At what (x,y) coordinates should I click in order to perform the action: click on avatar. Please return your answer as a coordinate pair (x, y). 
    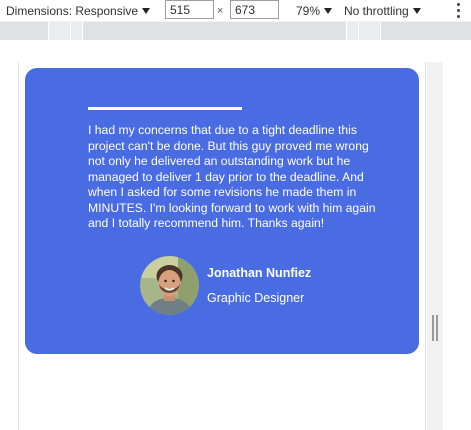
    Looking at the image, I should click on (169, 285).